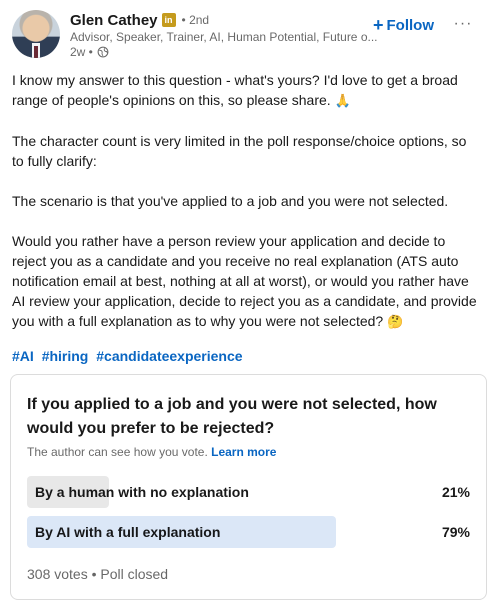  What do you see at coordinates (128, 532) in the screenshot?
I see `poll-option-label: By AI with a full explanation` at bounding box center [128, 532].